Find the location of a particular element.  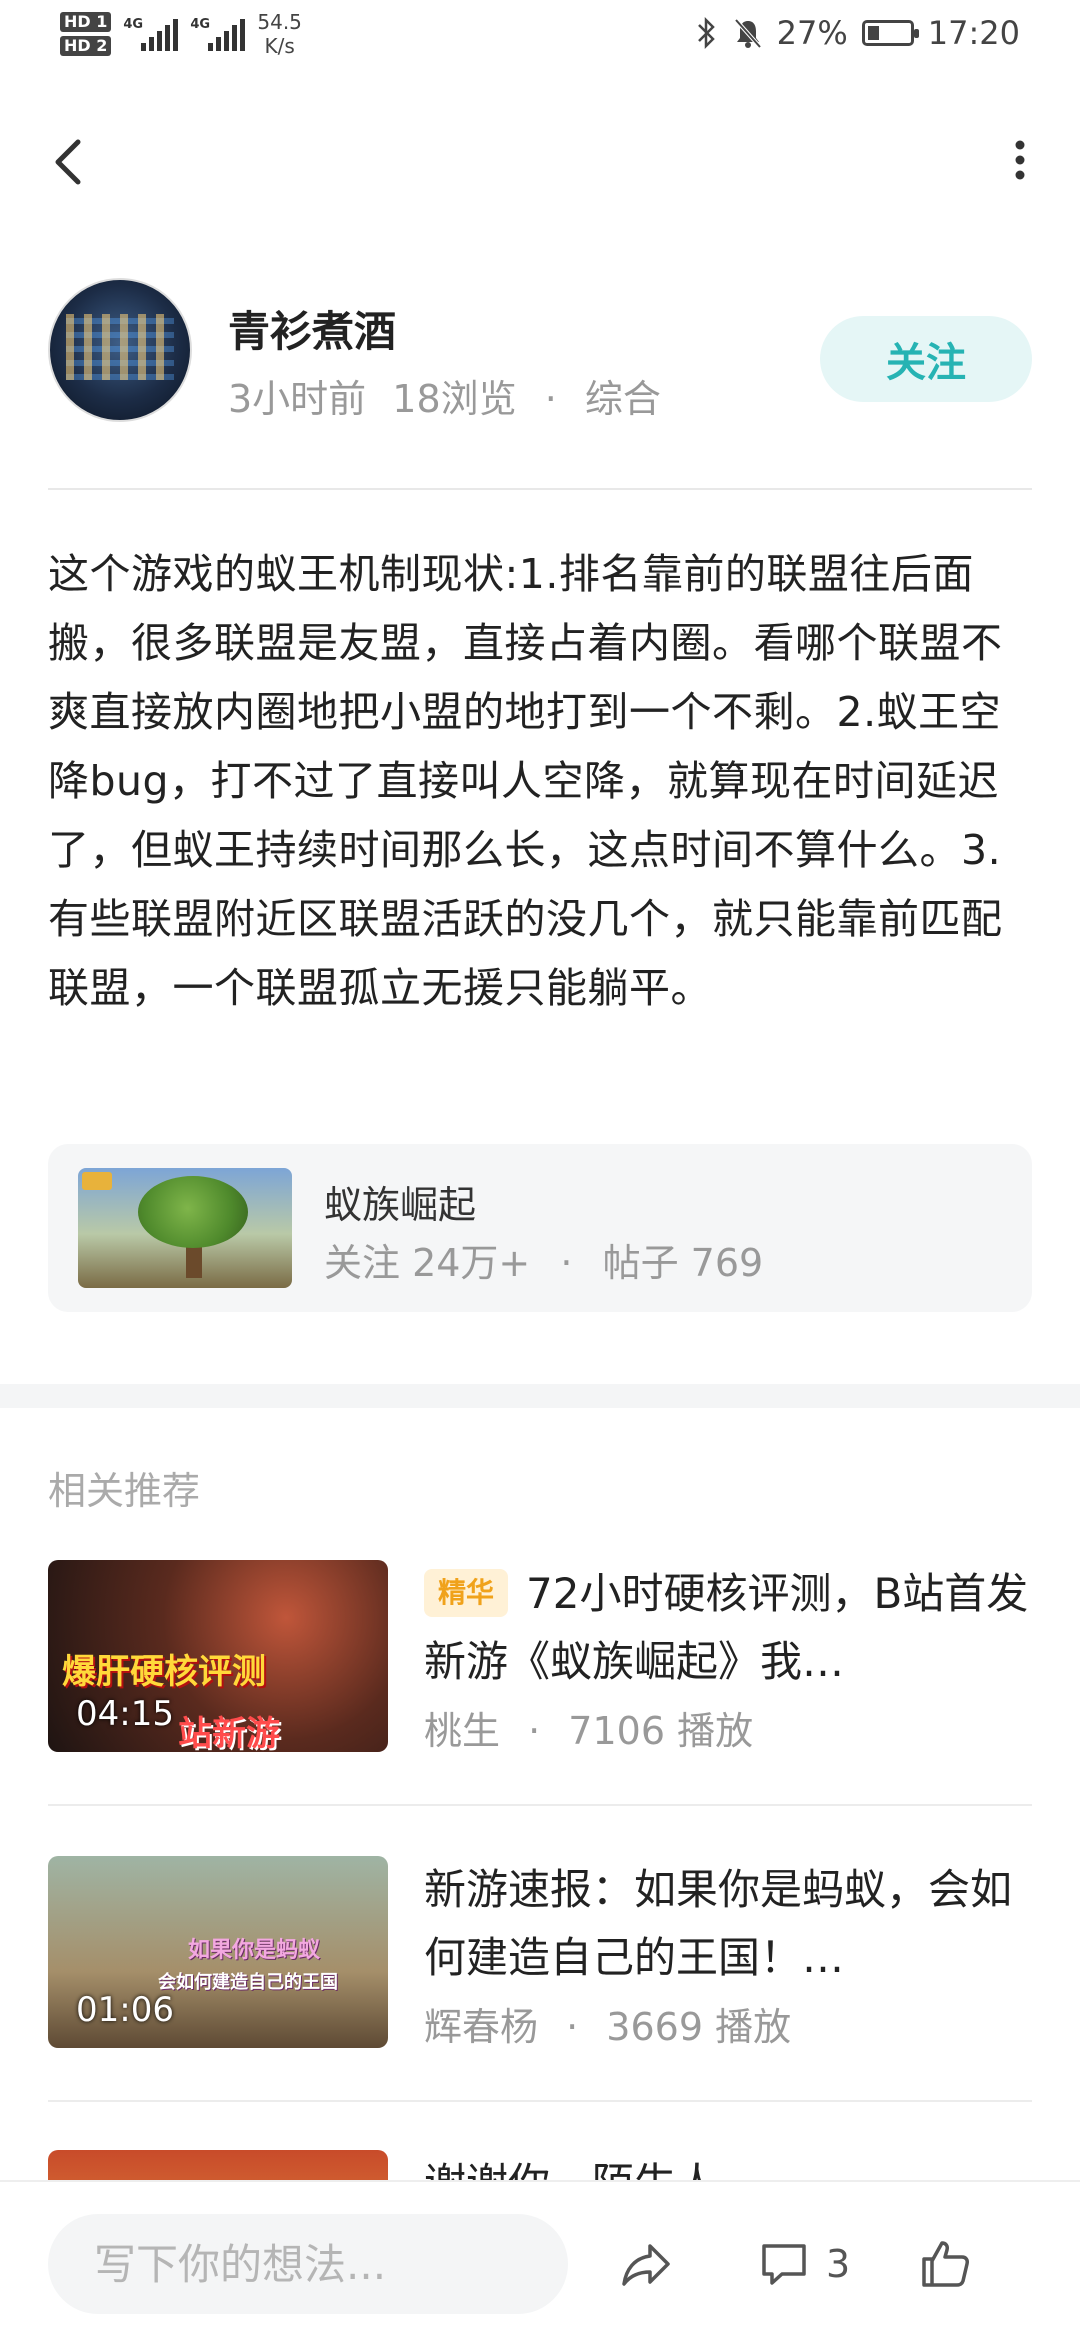

back-button is located at coordinates (74, 160).